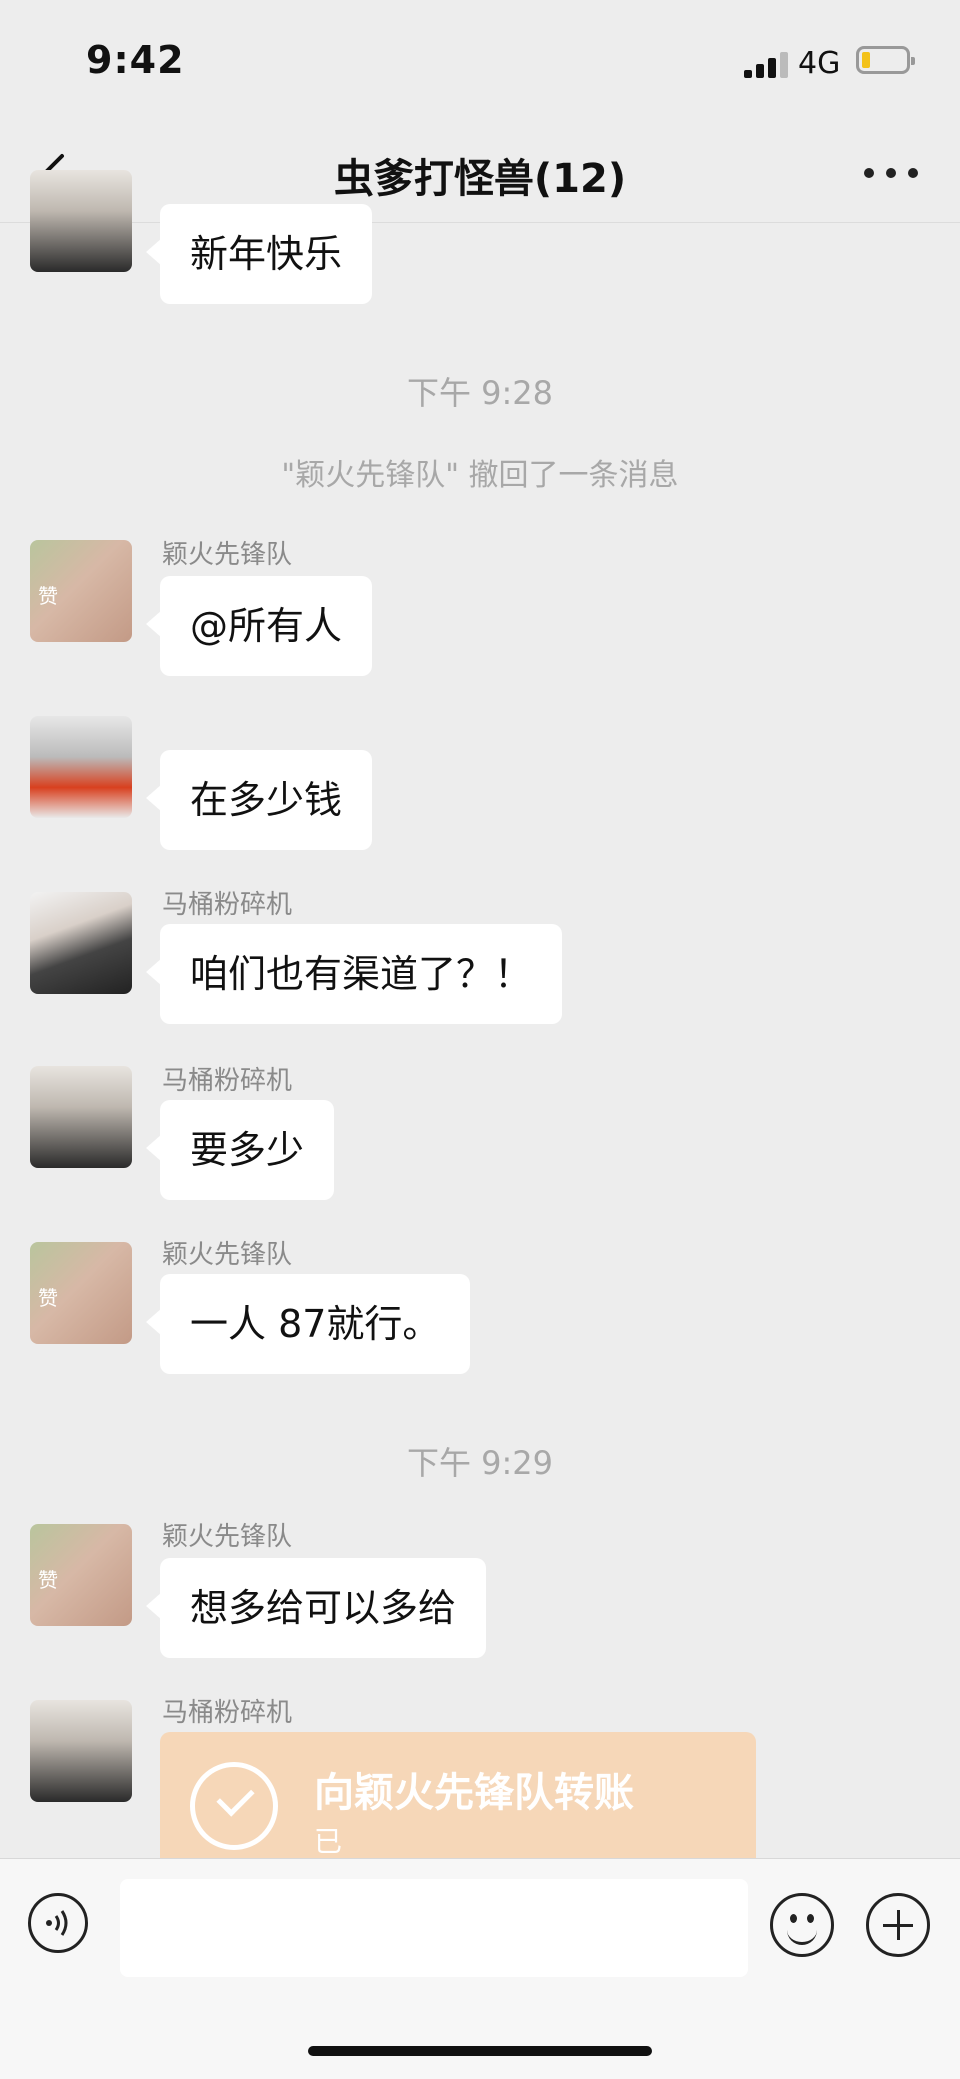 The image size is (960, 2079). I want to click on recall-notice: "颖火先锋队" 撤回了一条消息, so click(480, 475).